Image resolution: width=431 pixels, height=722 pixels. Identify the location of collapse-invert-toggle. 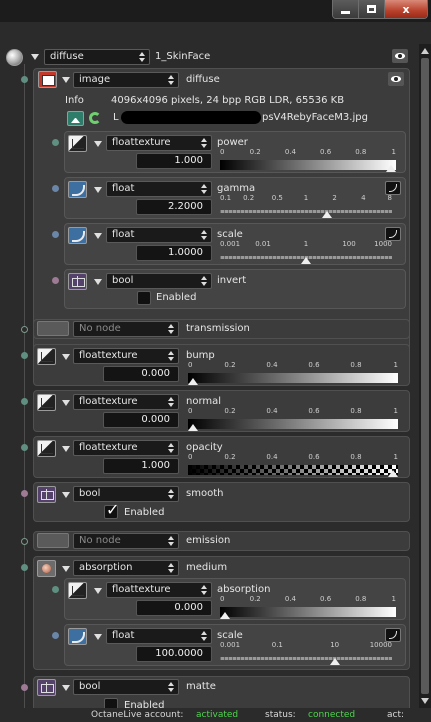
(98, 282).